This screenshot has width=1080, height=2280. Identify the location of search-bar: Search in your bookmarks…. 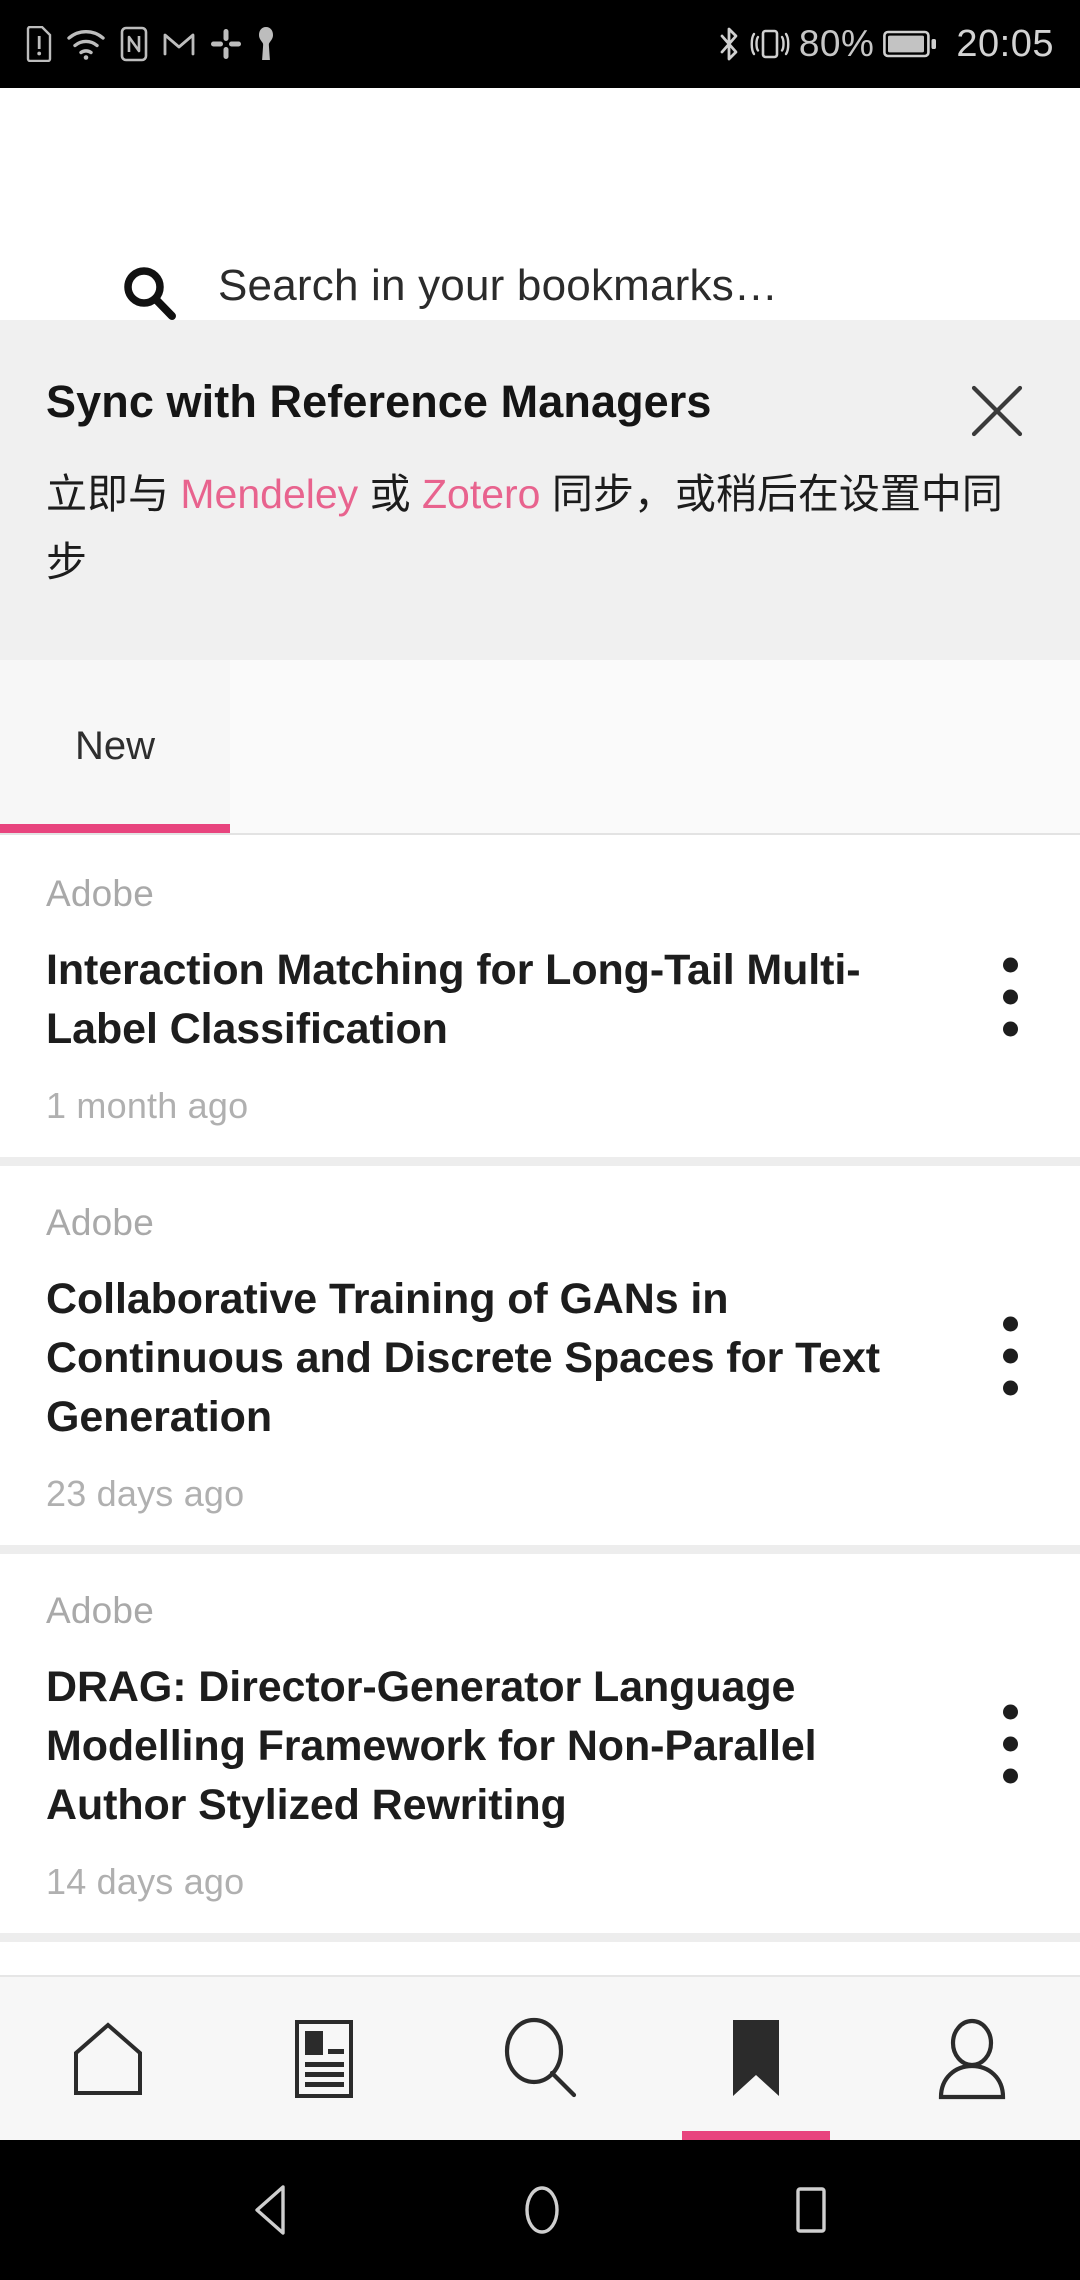
(540, 225).